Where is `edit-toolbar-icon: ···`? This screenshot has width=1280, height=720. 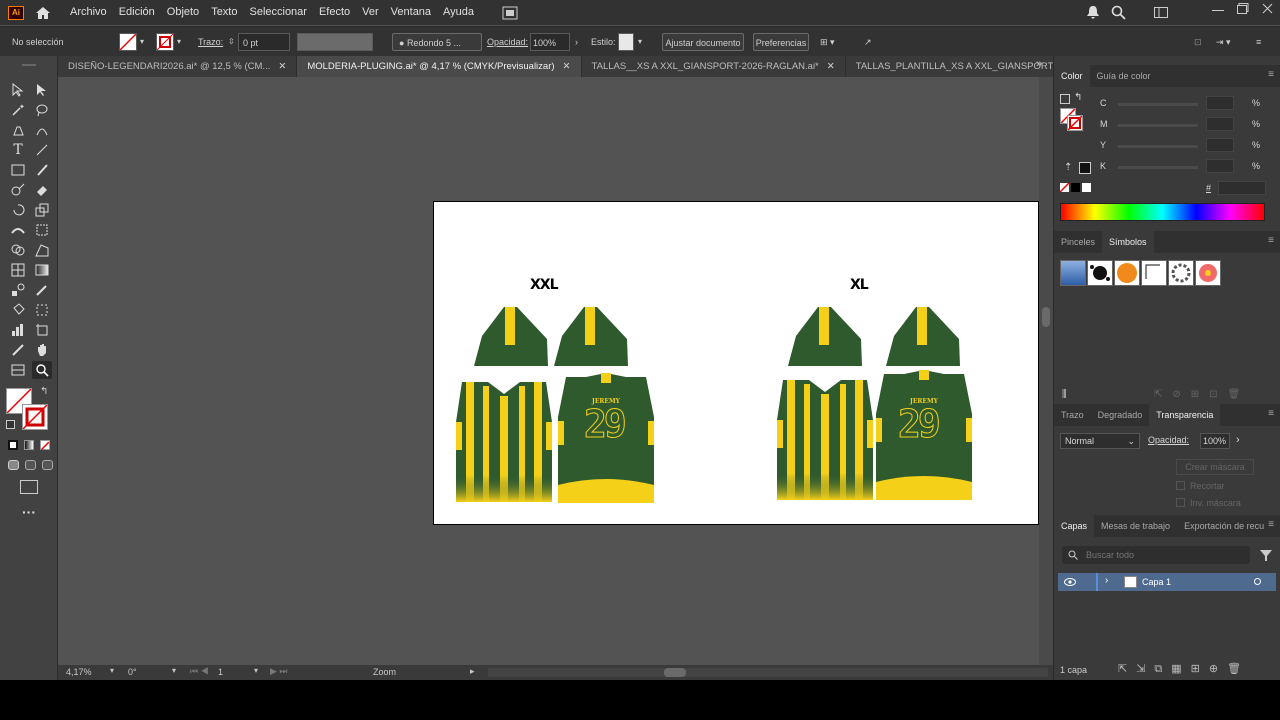 edit-toolbar-icon: ··· is located at coordinates (29, 512).